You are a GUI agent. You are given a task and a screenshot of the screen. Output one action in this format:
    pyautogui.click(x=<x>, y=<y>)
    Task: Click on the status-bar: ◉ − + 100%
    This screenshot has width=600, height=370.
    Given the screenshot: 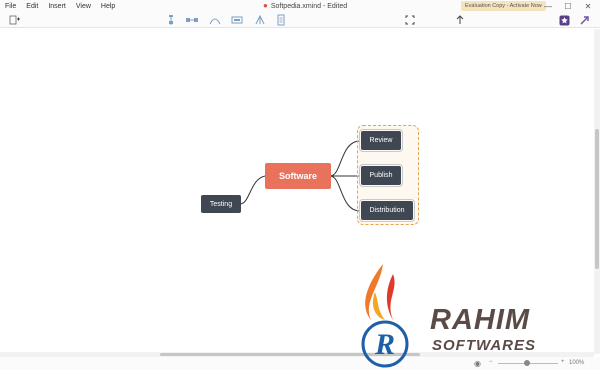 What is the action you would take?
    pyautogui.click(x=300, y=363)
    